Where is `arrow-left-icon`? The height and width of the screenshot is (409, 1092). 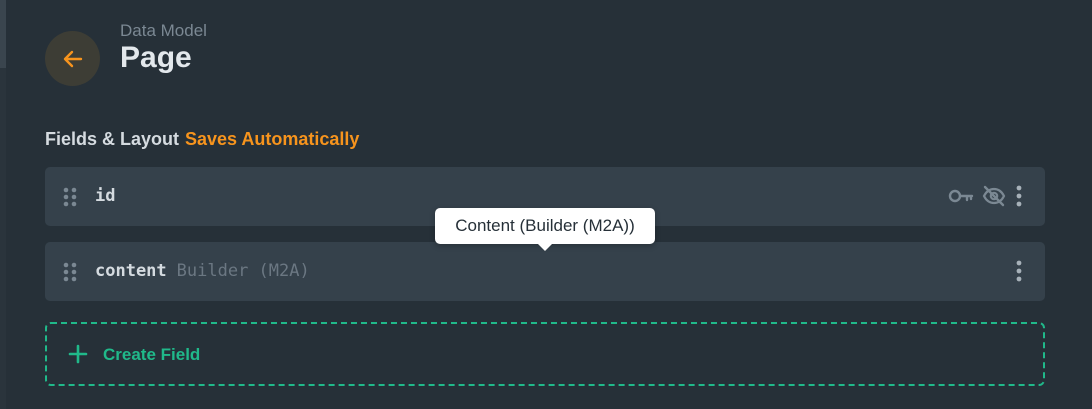
arrow-left-icon is located at coordinates (72, 58).